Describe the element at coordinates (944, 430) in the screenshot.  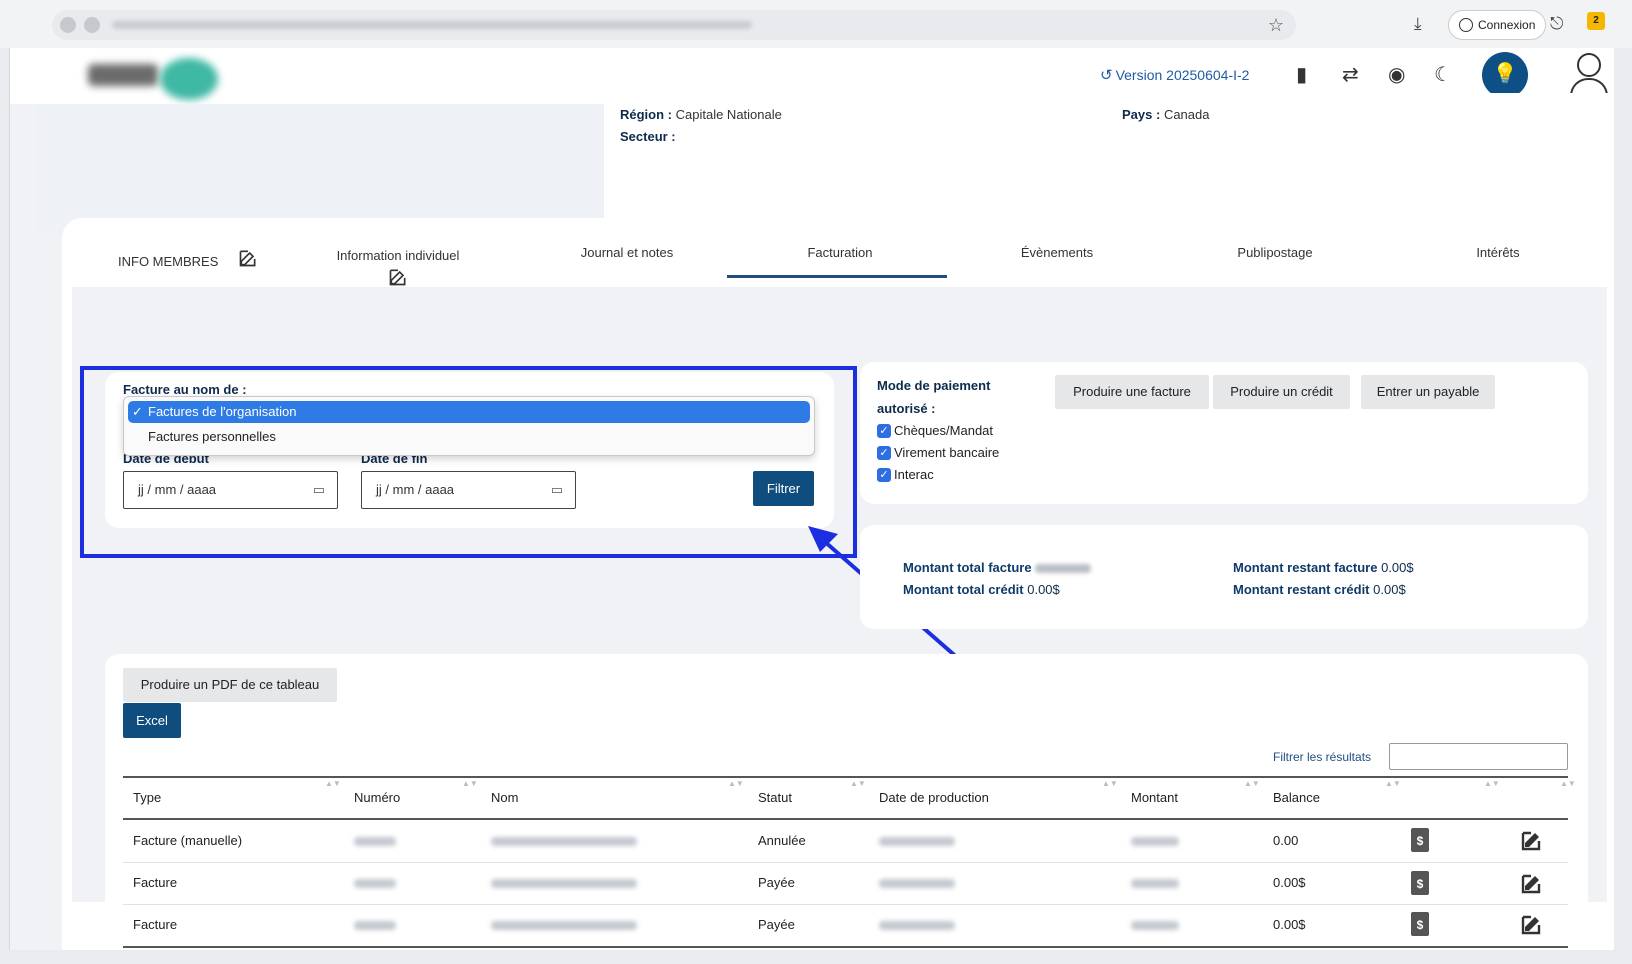
I see `label-cheques: Chèques/Mandat` at that location.